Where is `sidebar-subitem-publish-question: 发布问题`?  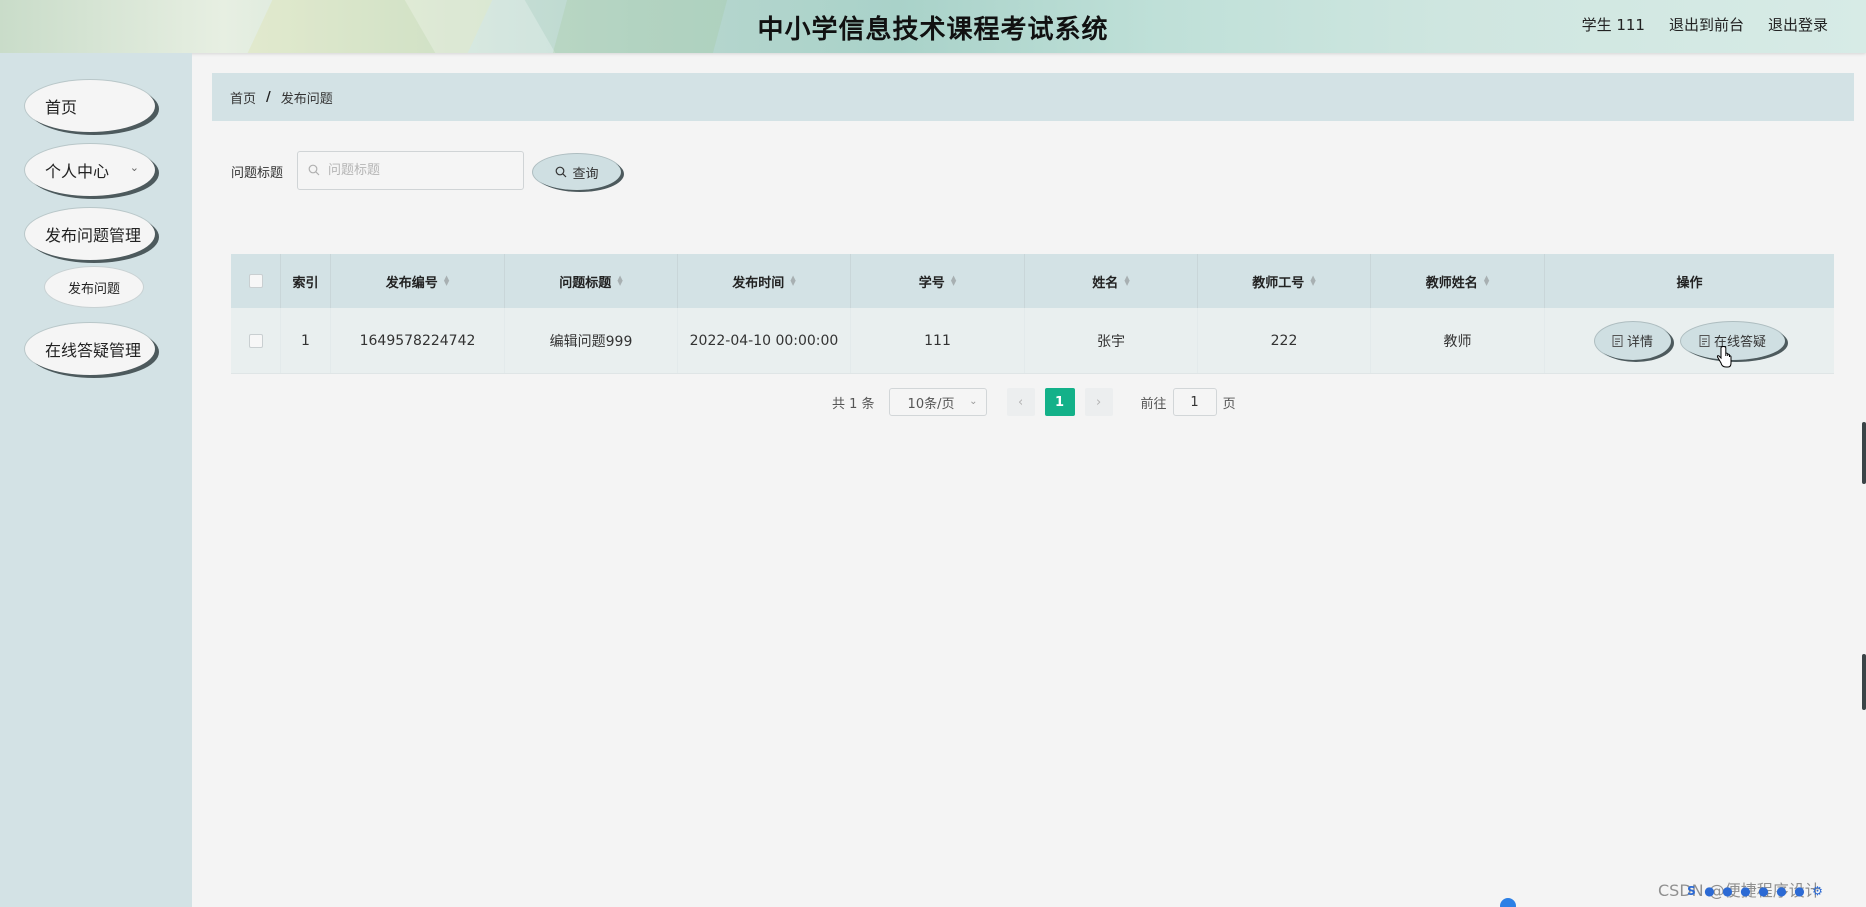
sidebar-subitem-publish-question: 发布问题 is located at coordinates (94, 287).